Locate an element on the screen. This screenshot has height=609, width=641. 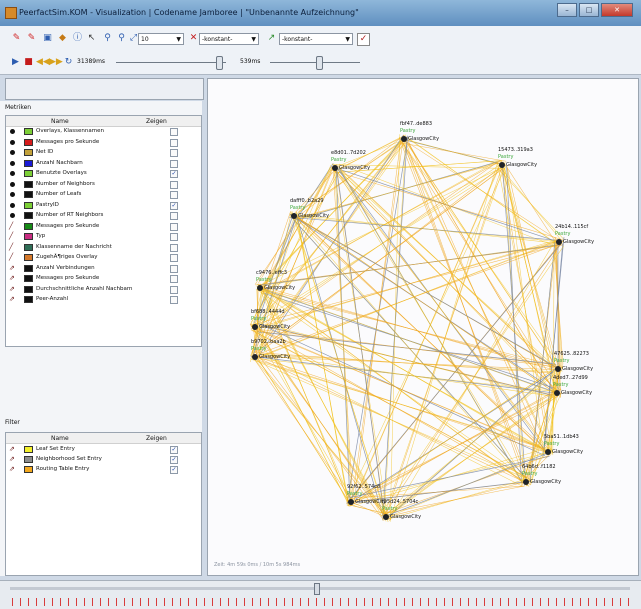
filter-row: ⇗Leaf Set Entry✓ is located at coordinates (103, 449).